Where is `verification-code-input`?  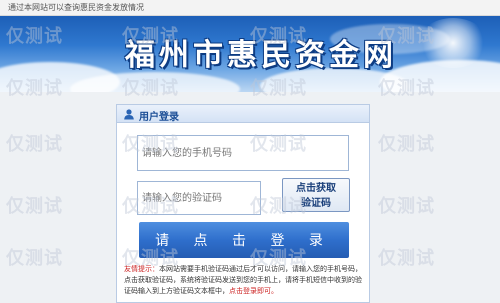
verification-code-input is located at coordinates (199, 198).